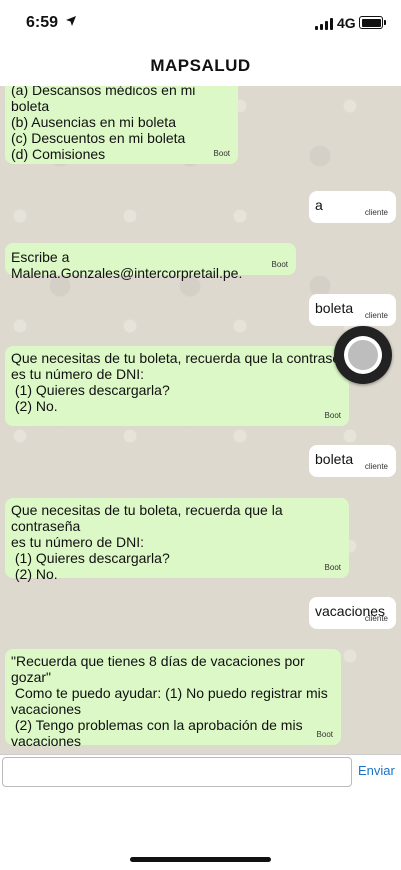  Describe the element at coordinates (324, 24) in the screenshot. I see `signal-icon` at that location.